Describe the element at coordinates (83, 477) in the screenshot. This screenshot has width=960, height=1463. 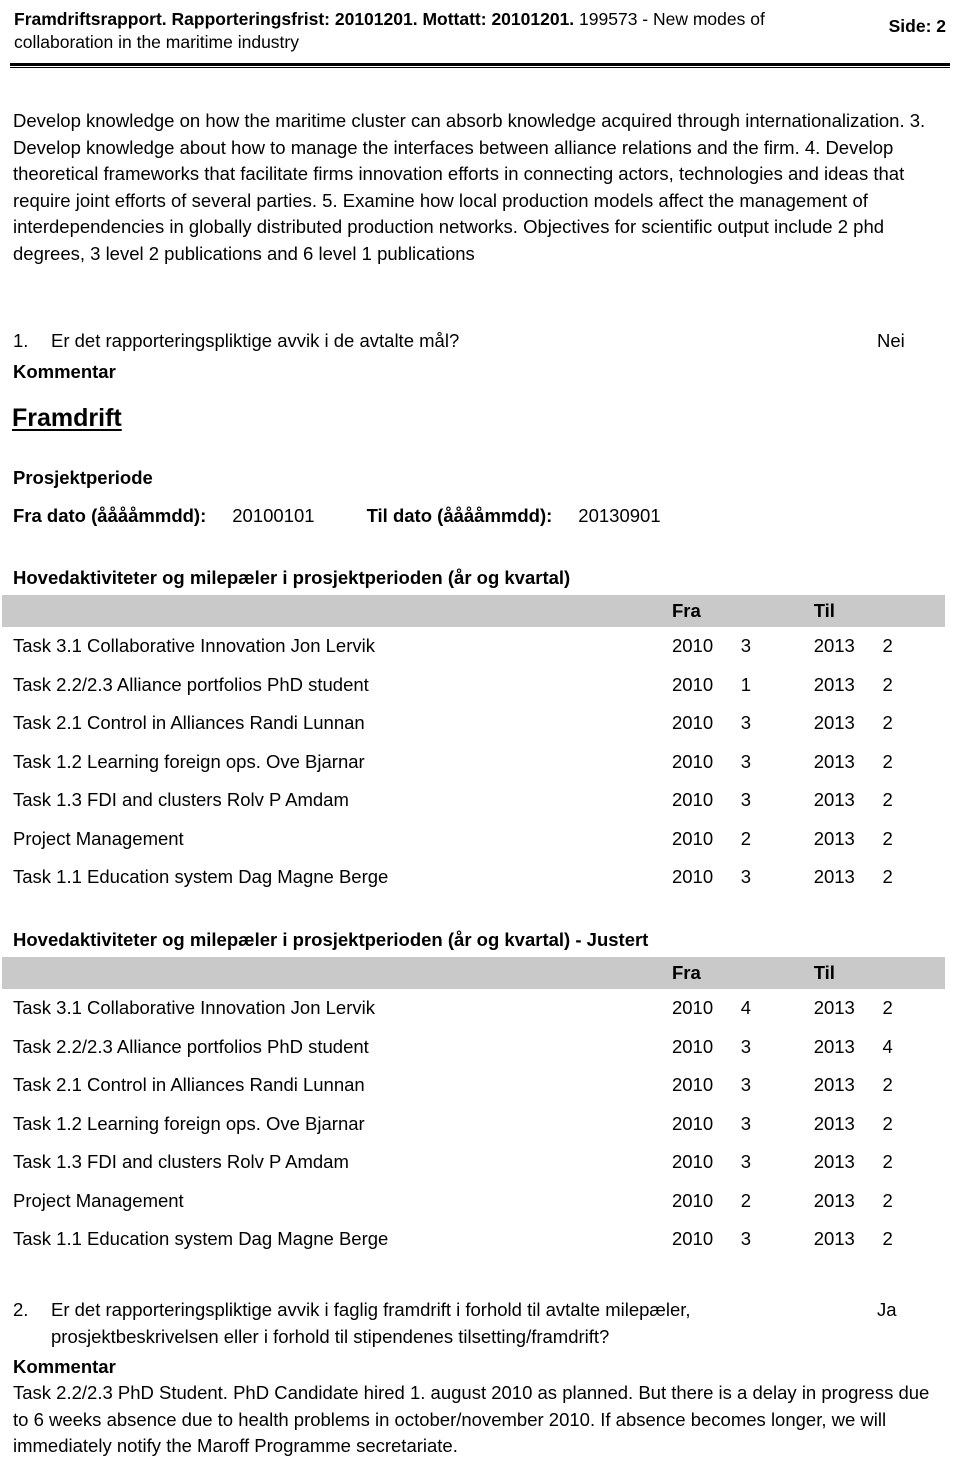
I see `subsection-heading-prosjektperiode: Prosjektperiode` at that location.